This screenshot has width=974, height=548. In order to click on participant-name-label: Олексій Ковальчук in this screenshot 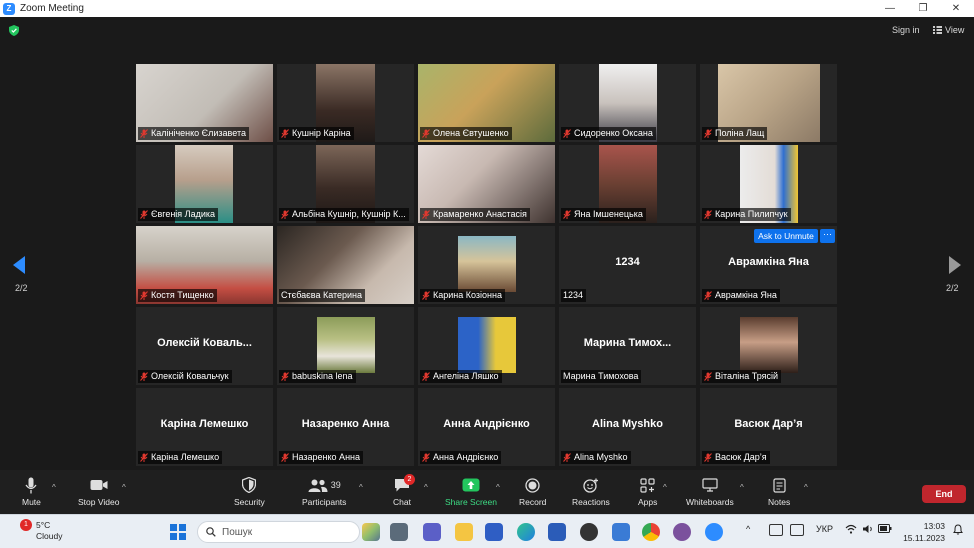, I will do `click(185, 376)`.